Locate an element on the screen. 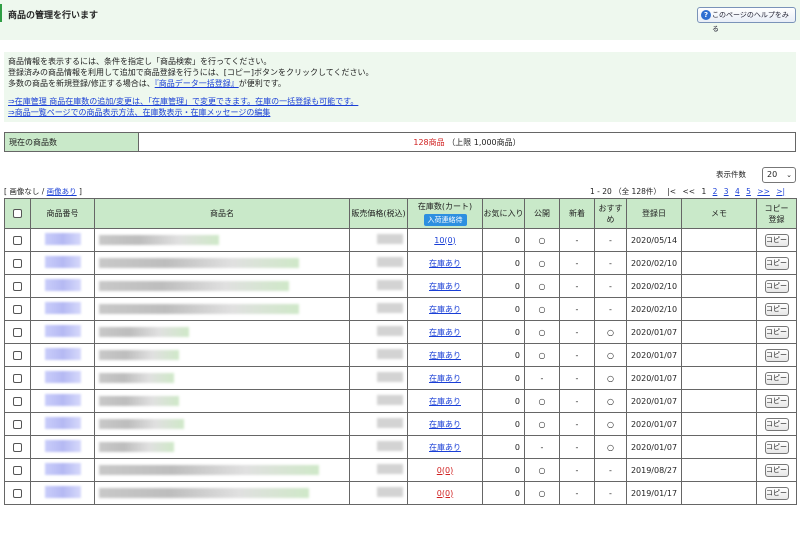  pager-prev: << is located at coordinates (688, 191).